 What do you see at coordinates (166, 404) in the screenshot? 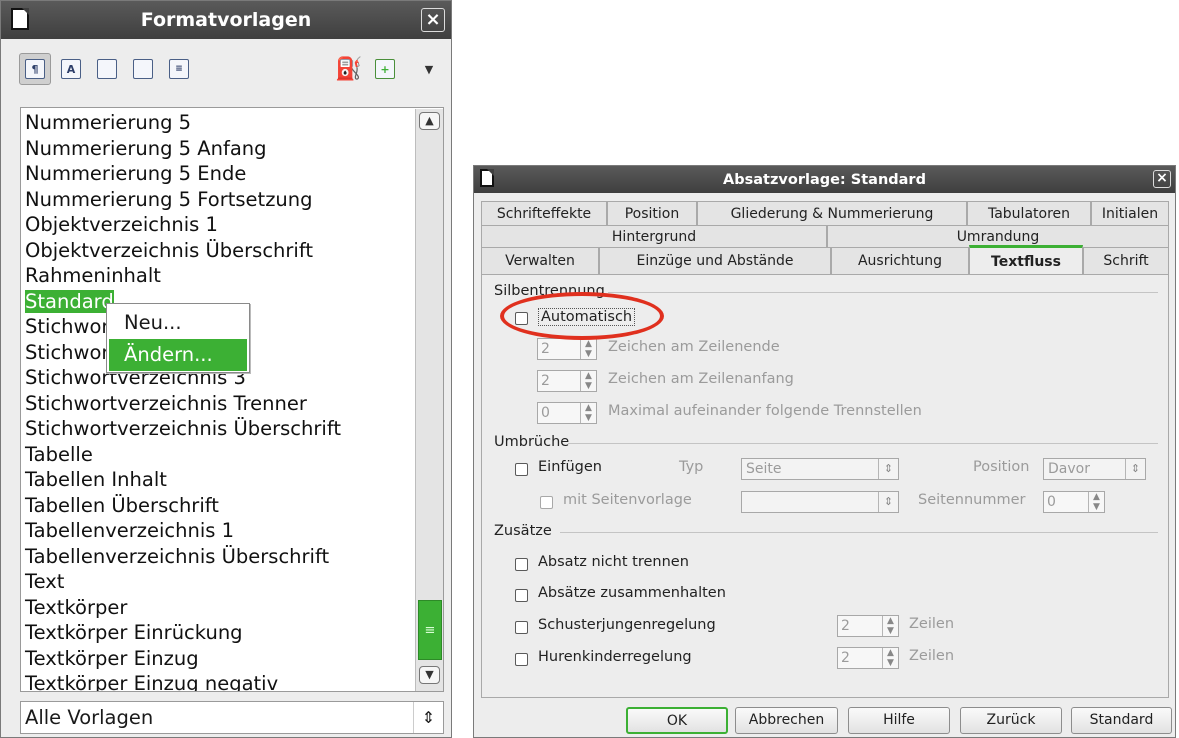
I see `style-list-item: Stichwortverzeichnis Trenner` at bounding box center [166, 404].